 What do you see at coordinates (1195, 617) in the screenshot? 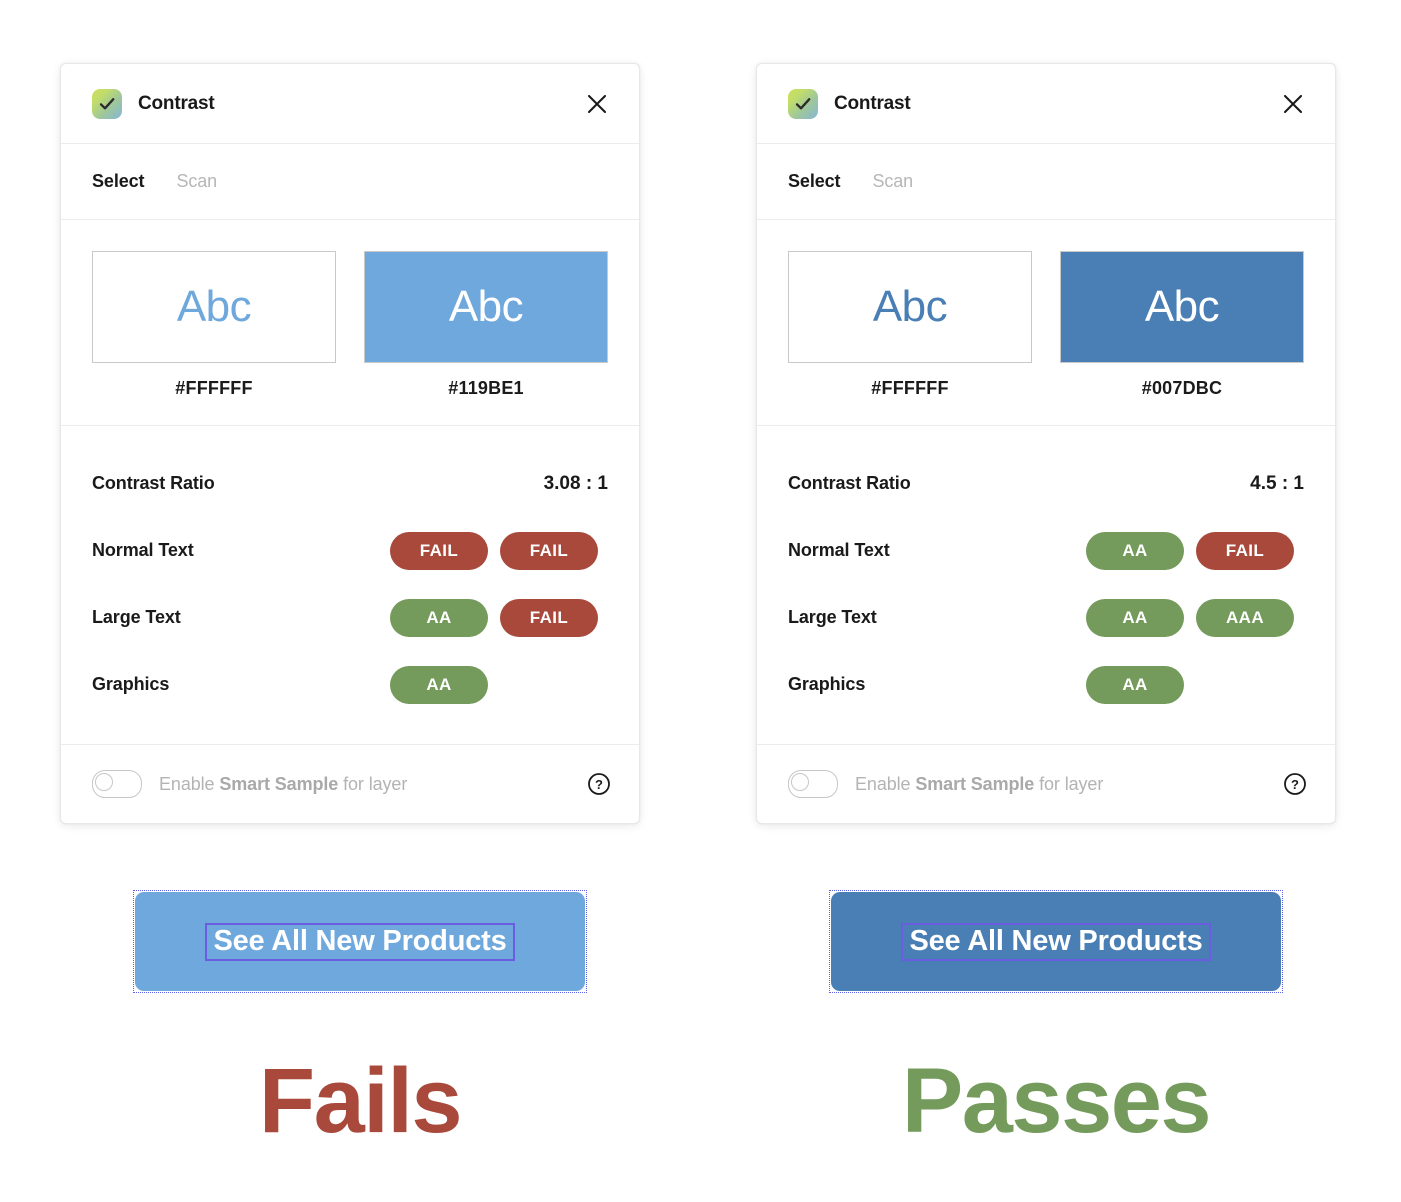
I see `large-text-badges: AA AAA` at bounding box center [1195, 617].